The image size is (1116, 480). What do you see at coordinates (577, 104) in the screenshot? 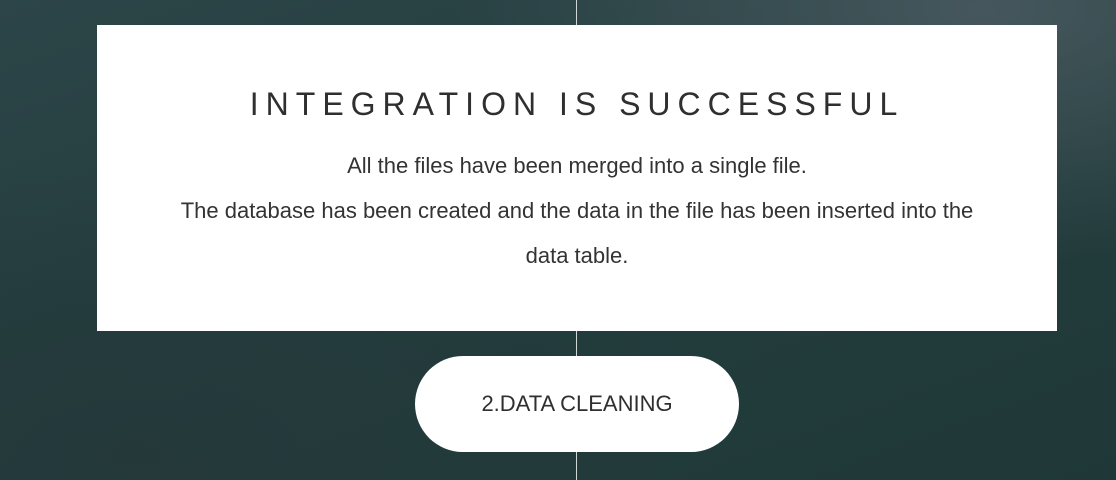
I see `status-title: INTEGRATION IS SUCCESSFUL` at bounding box center [577, 104].